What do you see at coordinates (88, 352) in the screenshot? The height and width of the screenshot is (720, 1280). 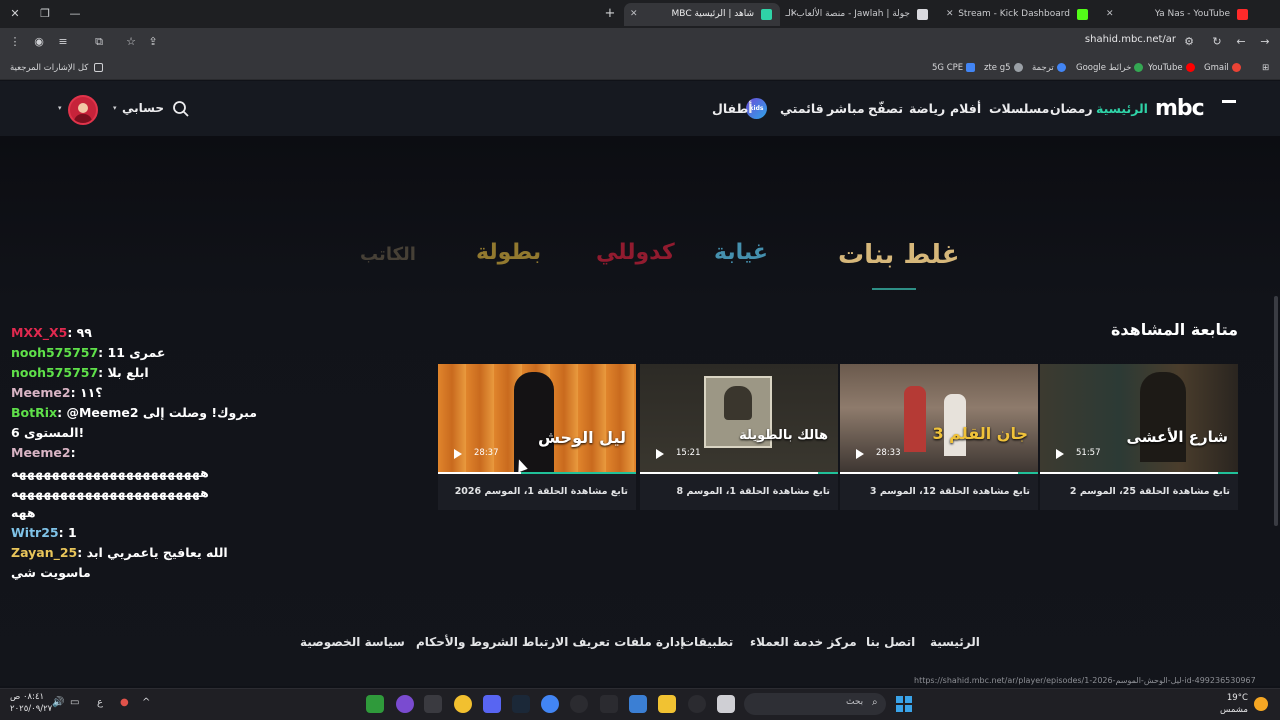 I see `chat-message: nooh575757: عمرى 11` at bounding box center [88, 352].